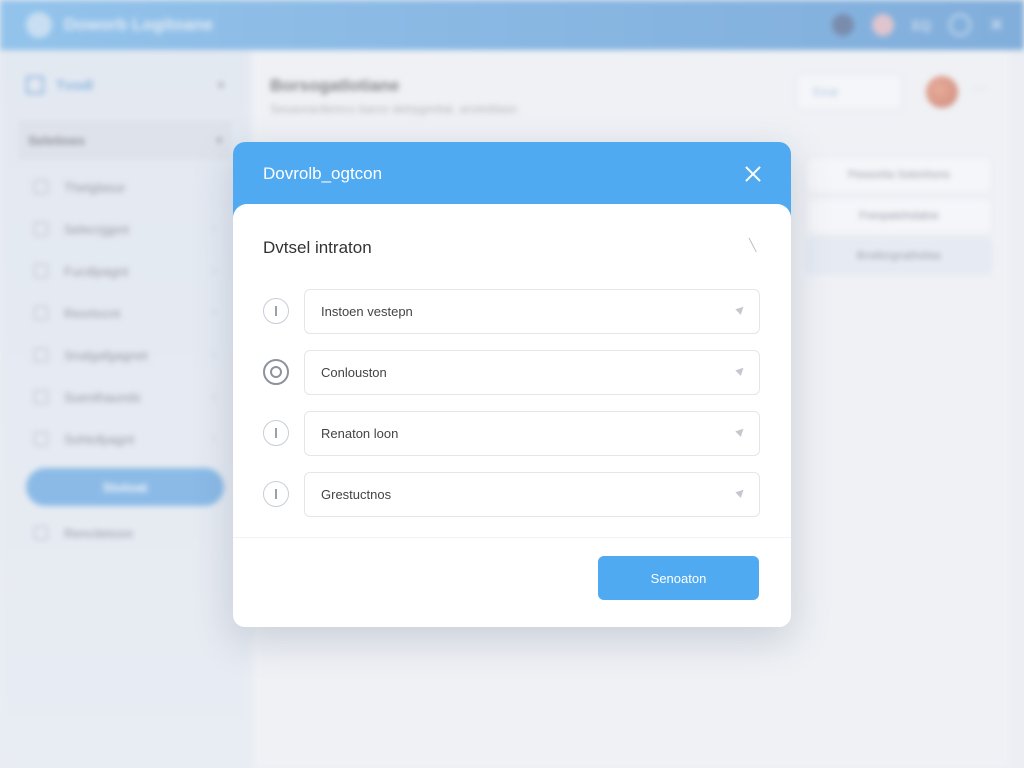  I want to click on option-label: Grestuctnos, so click(356, 494).